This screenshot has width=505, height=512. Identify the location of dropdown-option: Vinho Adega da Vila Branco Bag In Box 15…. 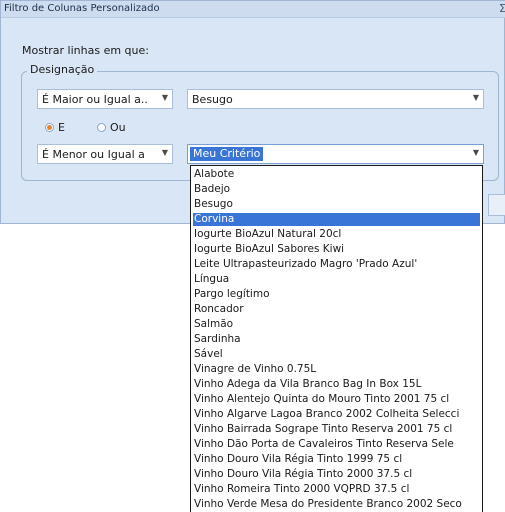
(307, 384).